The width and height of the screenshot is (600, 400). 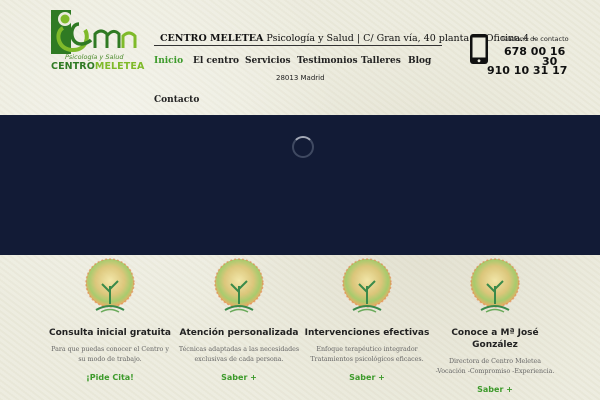 What do you see at coordinates (303, 147) in the screenshot?
I see `spinner-icon` at bounding box center [303, 147].